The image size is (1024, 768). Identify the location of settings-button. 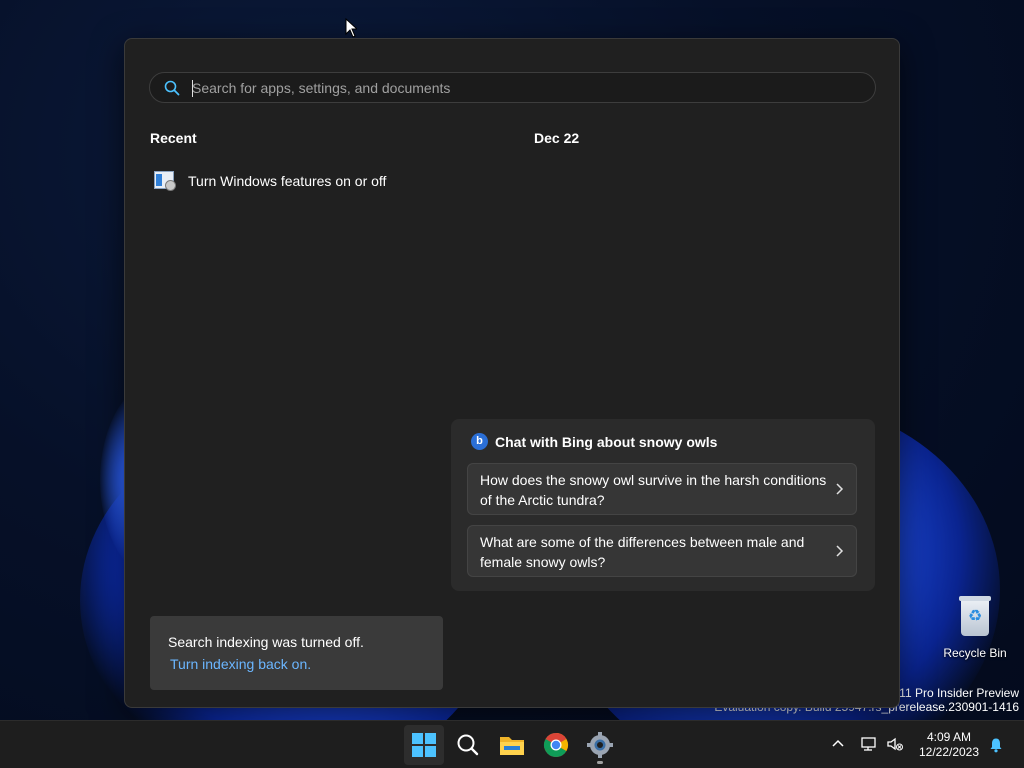
(600, 745).